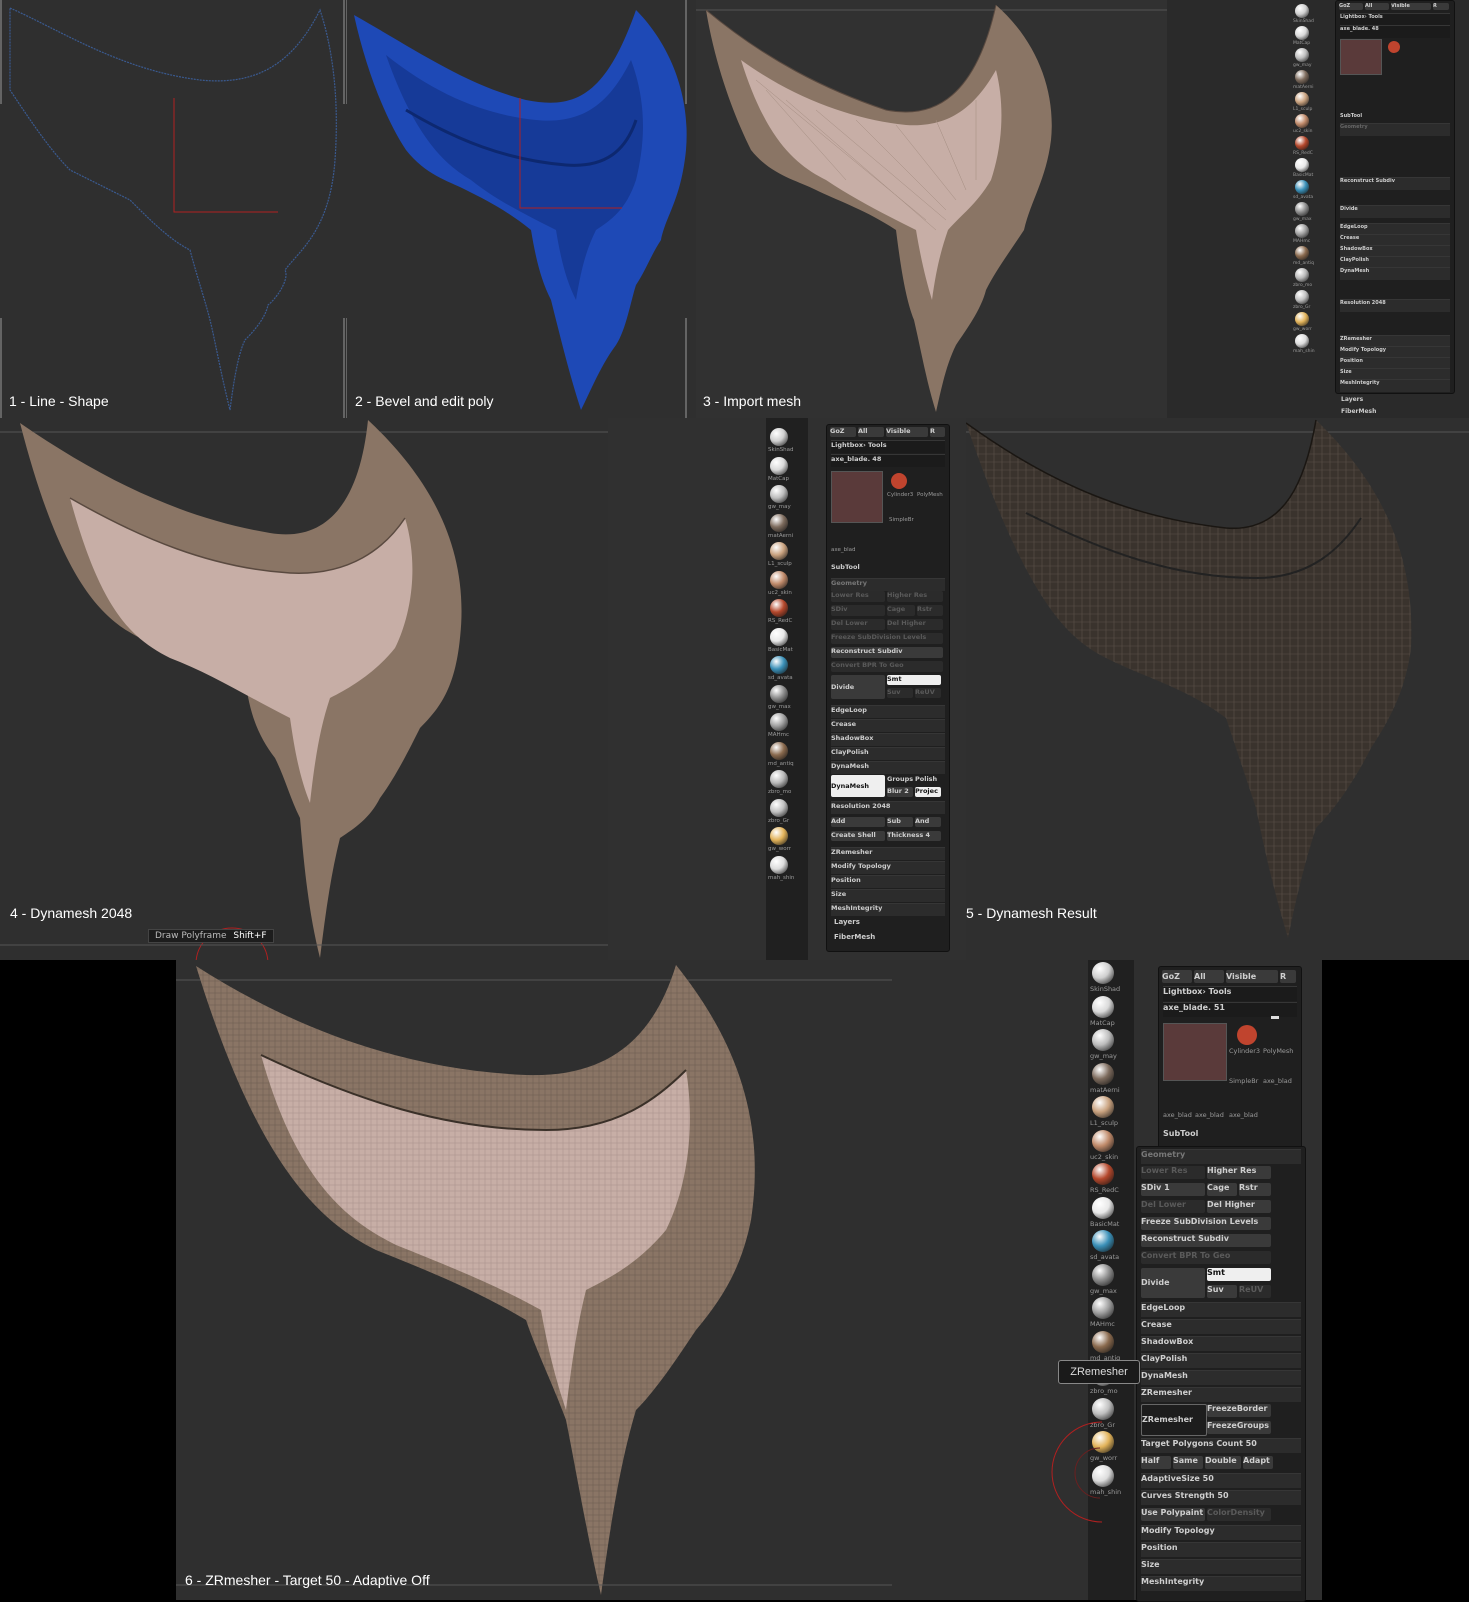 The image size is (1469, 1602). I want to click on edgeloop-label: EdgeLoop, so click(888, 711).